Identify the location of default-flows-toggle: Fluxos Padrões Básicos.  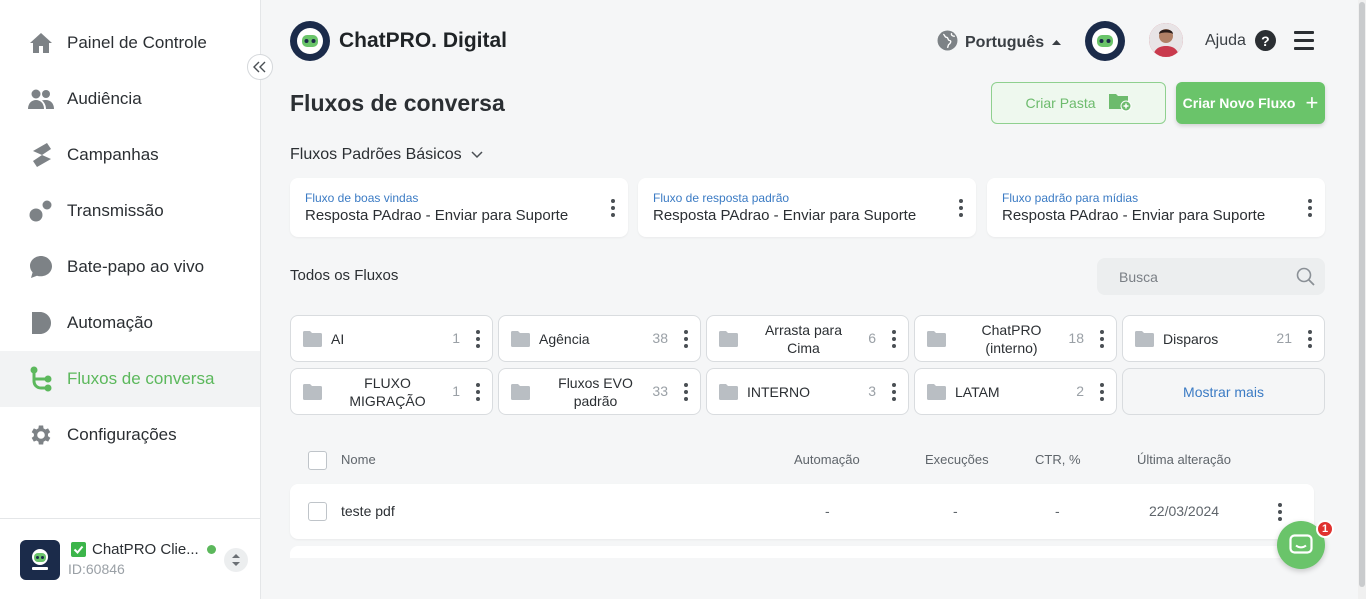
(386, 155).